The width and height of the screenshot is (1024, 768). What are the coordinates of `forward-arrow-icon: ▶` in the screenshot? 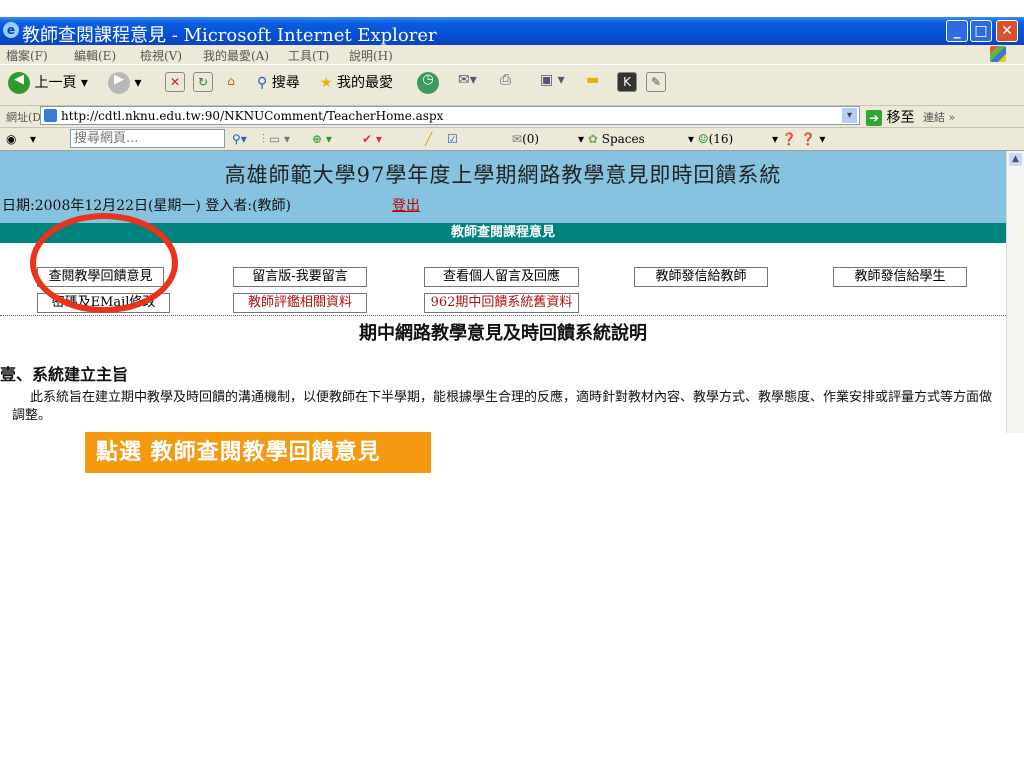 It's located at (119, 83).